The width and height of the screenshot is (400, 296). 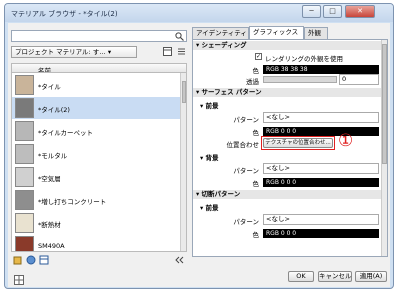 What do you see at coordinates (304, 59) in the screenshot?
I see `use-render-appearance-label: レンダリングの外観を使用` at bounding box center [304, 59].